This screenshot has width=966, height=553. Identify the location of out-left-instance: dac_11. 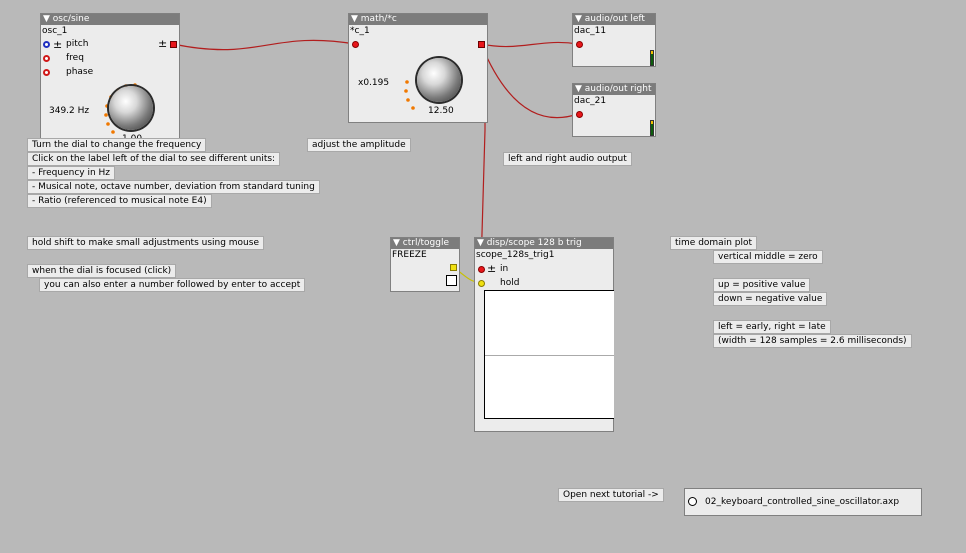
(590, 31).